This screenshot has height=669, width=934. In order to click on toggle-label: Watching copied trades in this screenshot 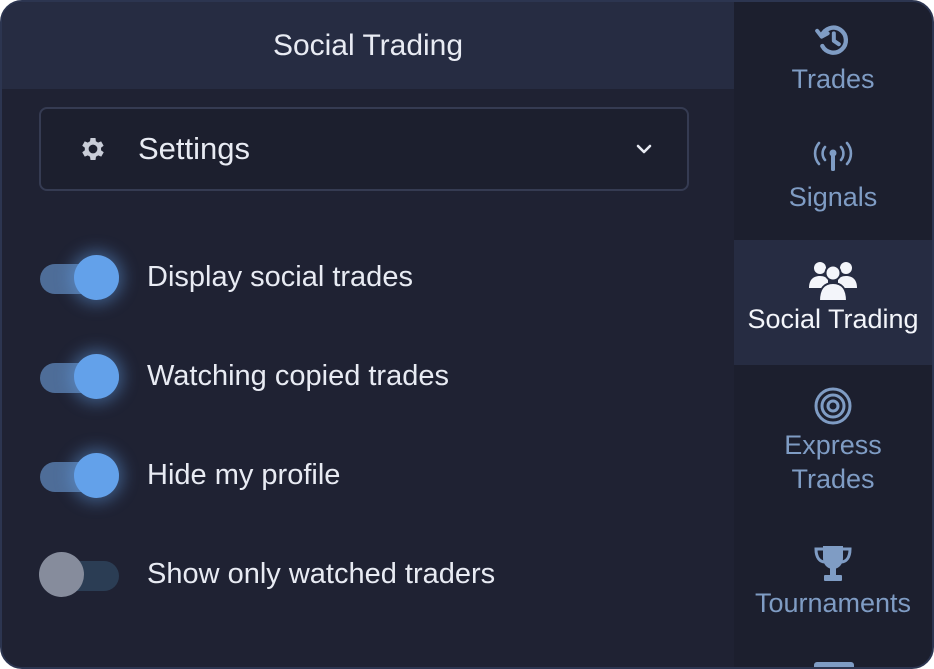, I will do `click(298, 376)`.